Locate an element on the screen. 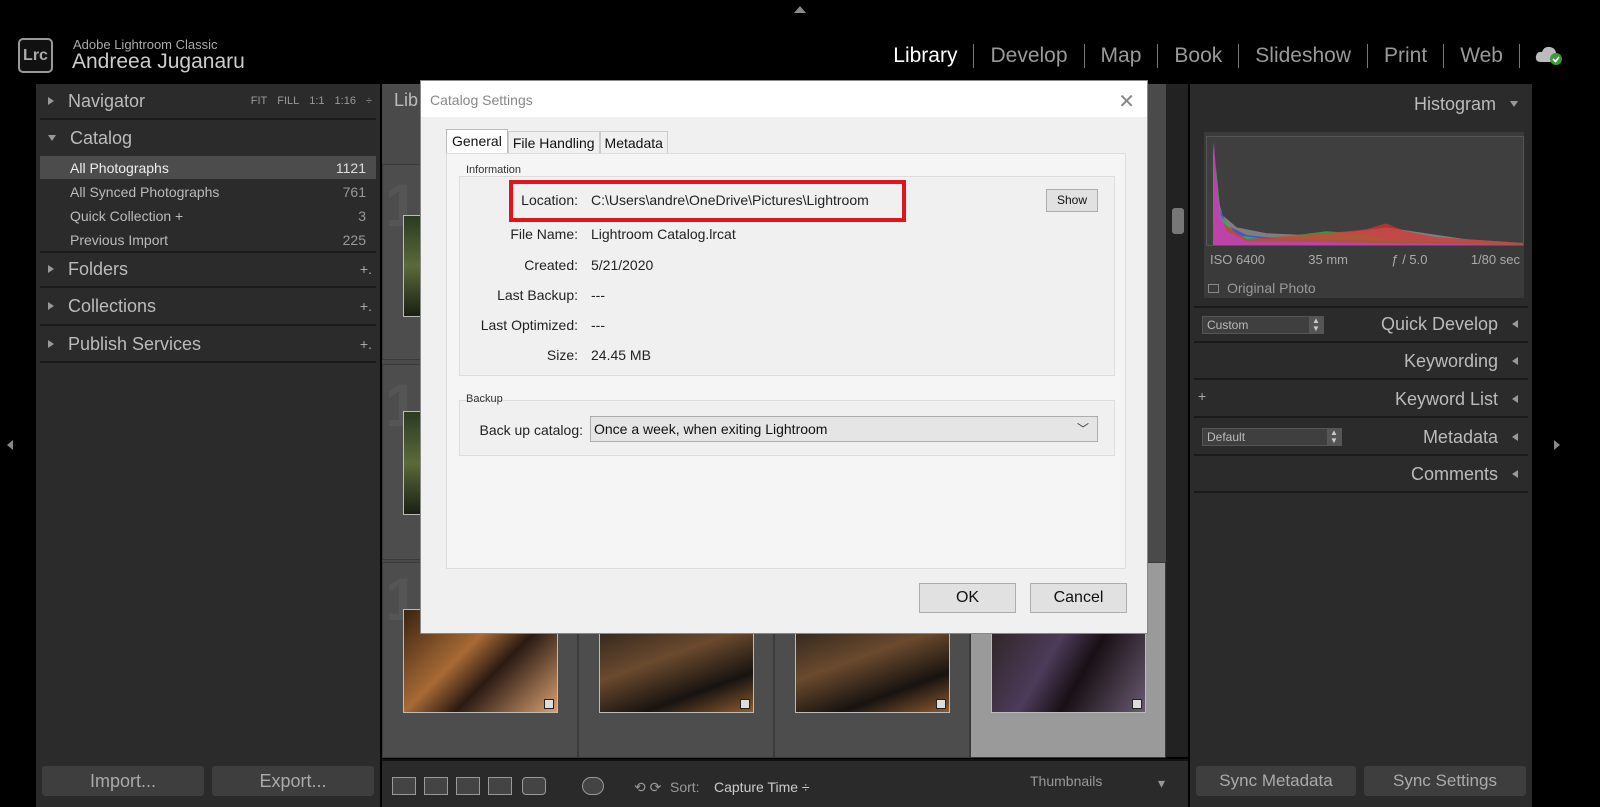 This screenshot has height=807, width=1600. folders-header: Folders +. is located at coordinates (208, 269).